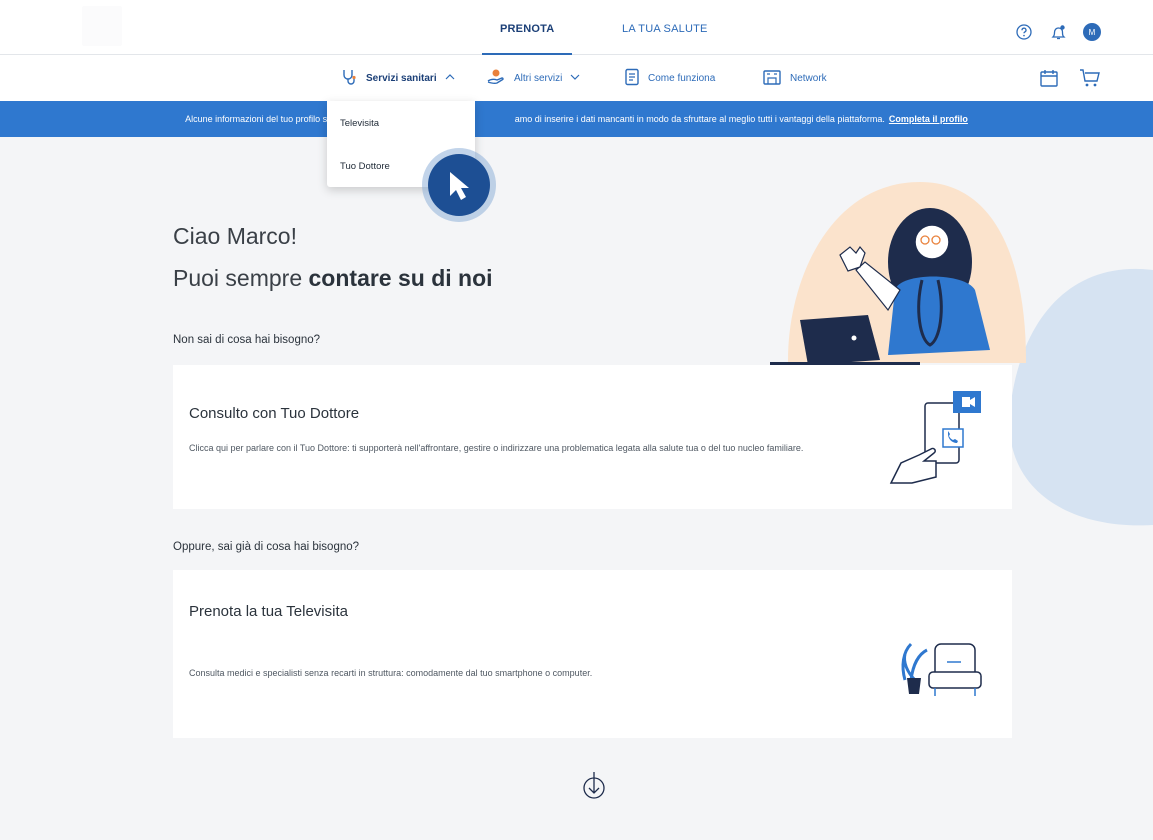  I want to click on top-navbar: PRENOTA LA TUA SALUTE M, so click(576, 27).